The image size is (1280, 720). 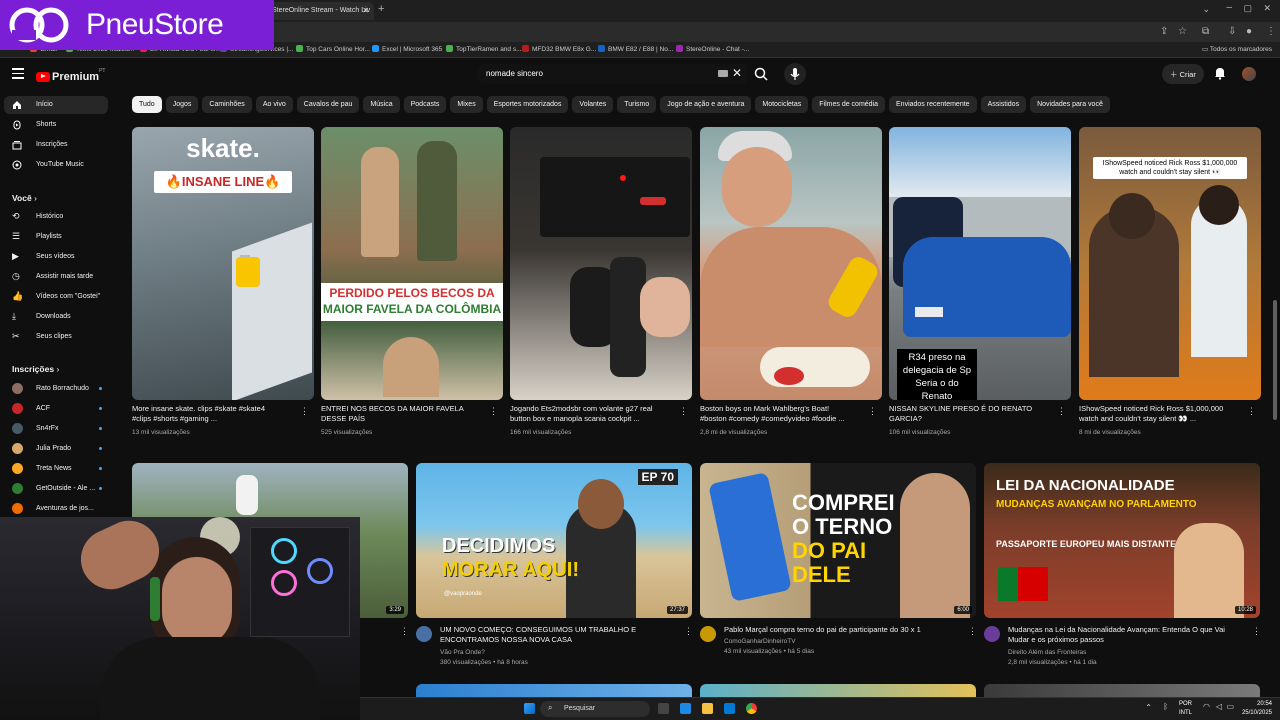 What do you see at coordinates (1230, 706) in the screenshot?
I see `battery-icon: ▭` at bounding box center [1230, 706].